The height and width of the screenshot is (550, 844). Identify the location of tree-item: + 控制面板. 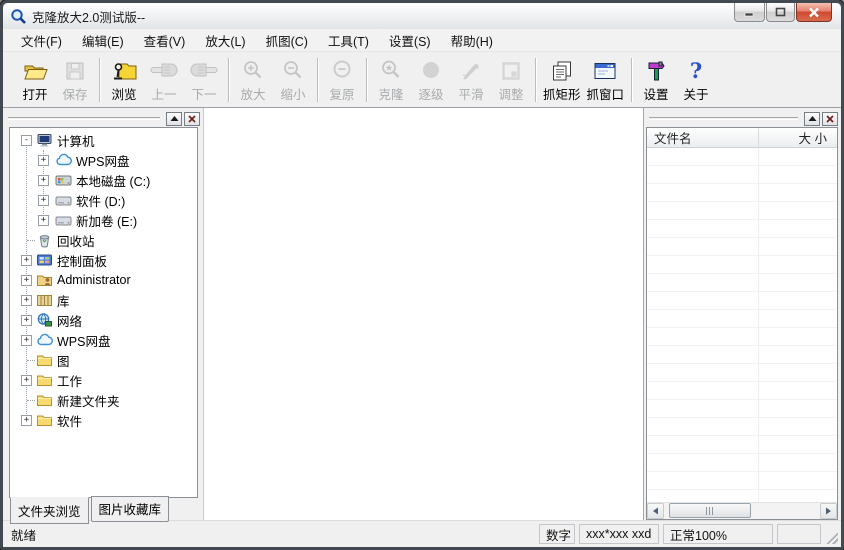
(103, 260).